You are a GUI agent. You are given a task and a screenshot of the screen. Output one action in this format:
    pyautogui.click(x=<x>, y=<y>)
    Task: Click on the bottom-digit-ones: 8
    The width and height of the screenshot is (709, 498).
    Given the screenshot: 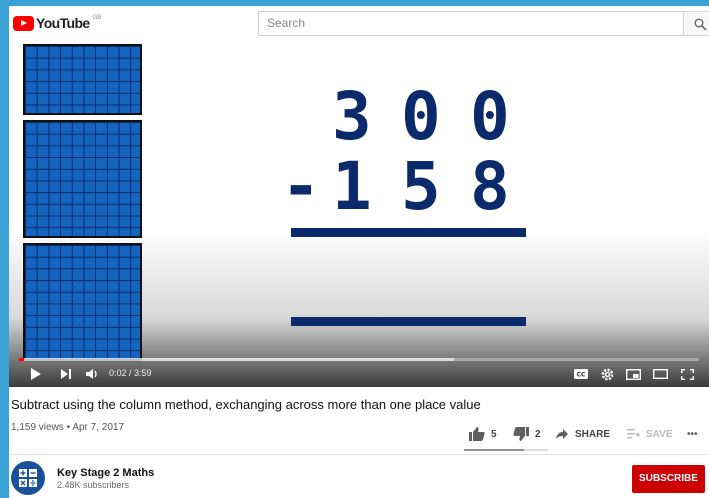 What is the action you would take?
    pyautogui.click(x=490, y=186)
    